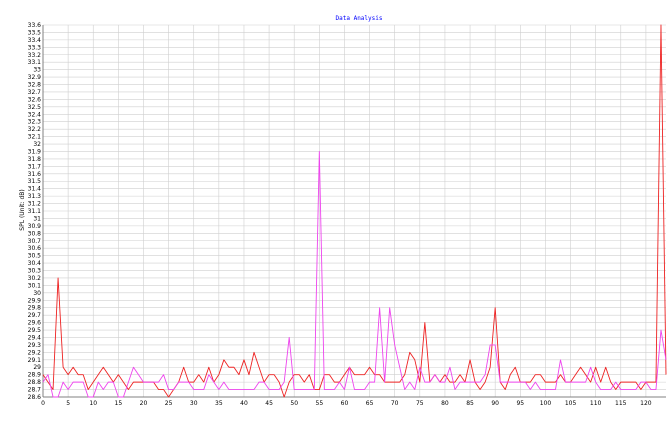 This screenshot has width=670, height=422. Describe the element at coordinates (520, 403) in the screenshot. I see `x-tick-label: 95` at that location.